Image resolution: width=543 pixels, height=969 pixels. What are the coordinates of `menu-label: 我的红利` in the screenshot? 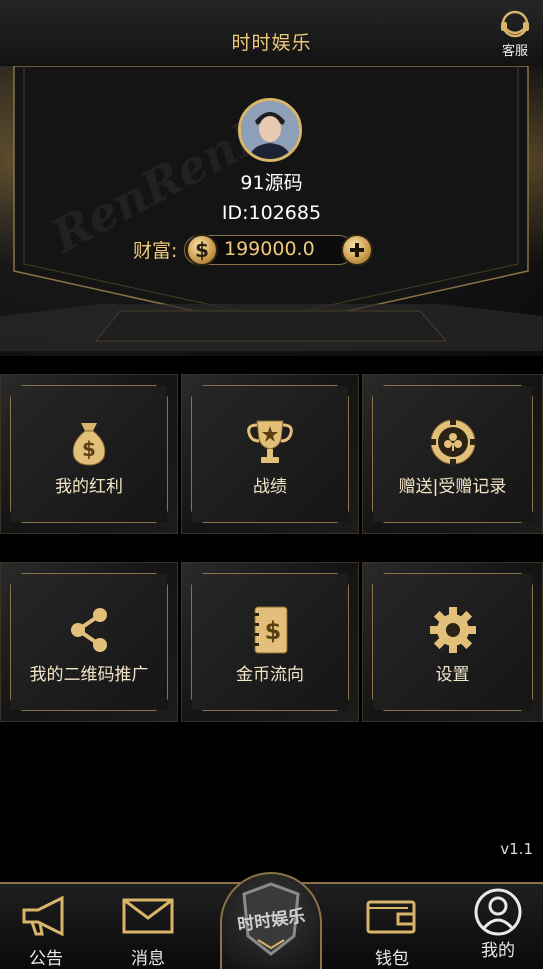 It's located at (89, 487).